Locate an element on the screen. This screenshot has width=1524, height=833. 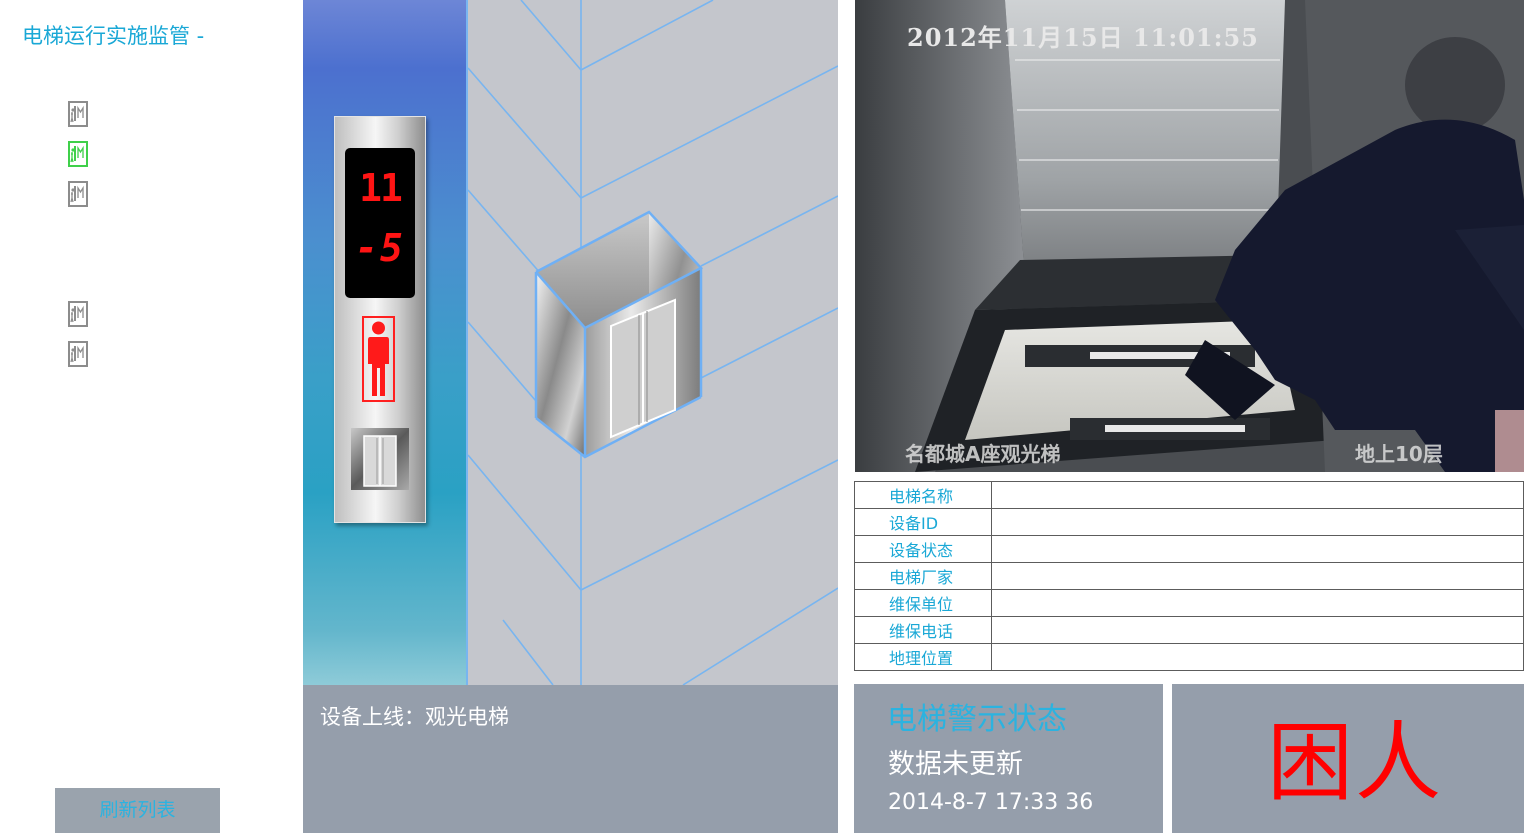
person-icon is located at coordinates (378, 358).